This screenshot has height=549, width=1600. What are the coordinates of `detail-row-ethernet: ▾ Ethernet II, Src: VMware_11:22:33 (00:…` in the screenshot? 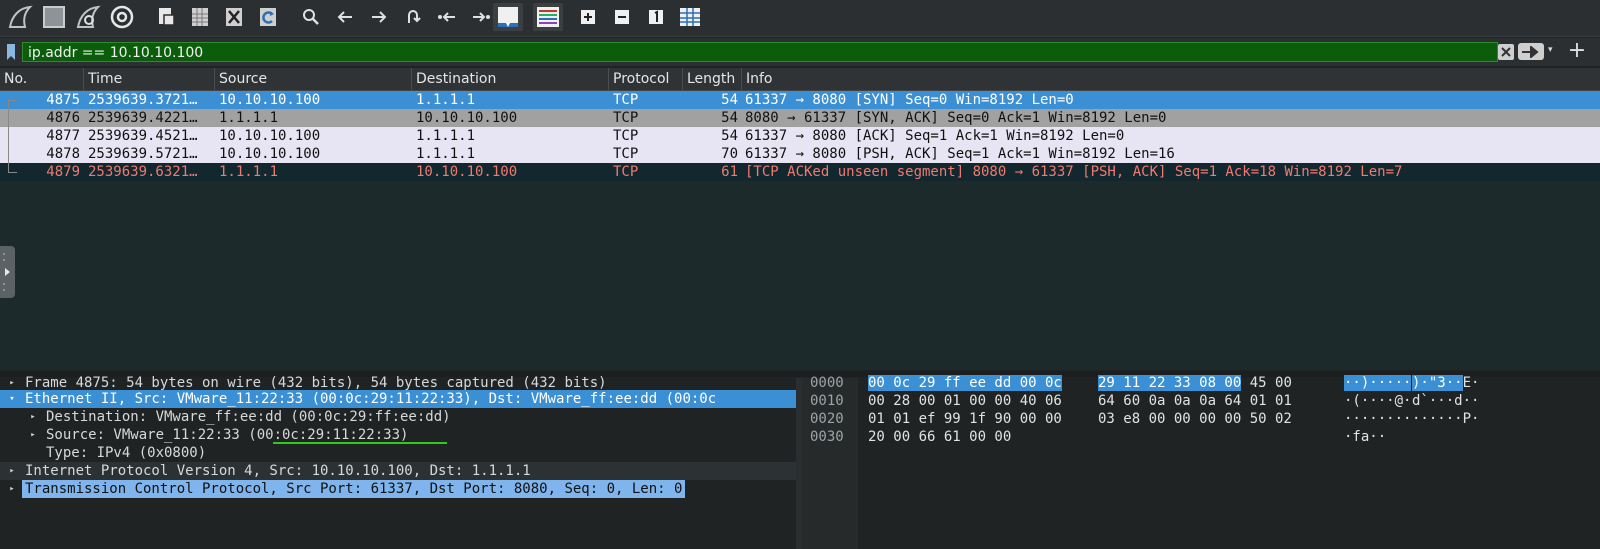 It's located at (398, 399).